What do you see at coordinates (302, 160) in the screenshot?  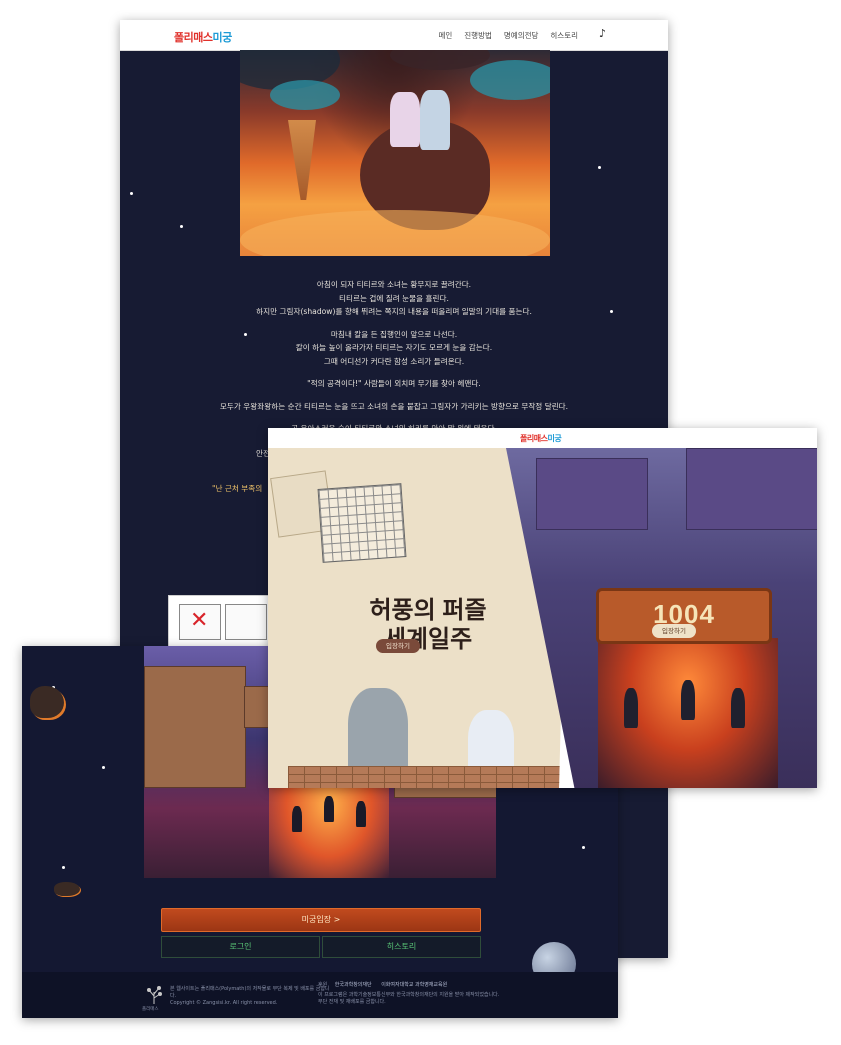 I see `tornado-graphic` at bounding box center [302, 160].